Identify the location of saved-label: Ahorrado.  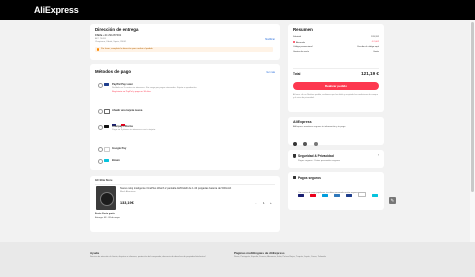
(300, 43).